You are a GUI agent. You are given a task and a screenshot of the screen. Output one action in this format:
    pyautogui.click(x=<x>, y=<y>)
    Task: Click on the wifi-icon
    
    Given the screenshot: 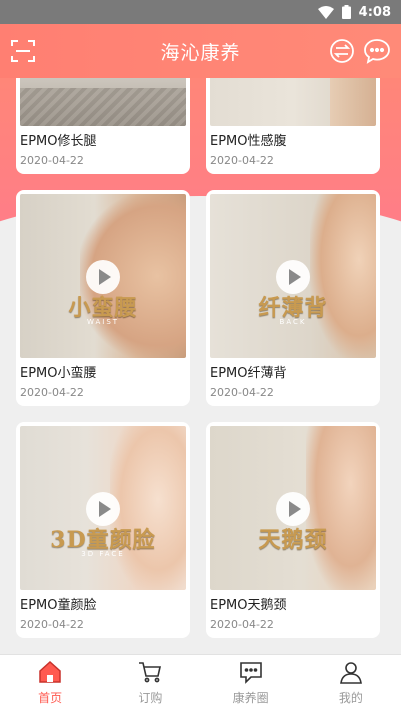 What is the action you would take?
    pyautogui.click(x=325, y=12)
    